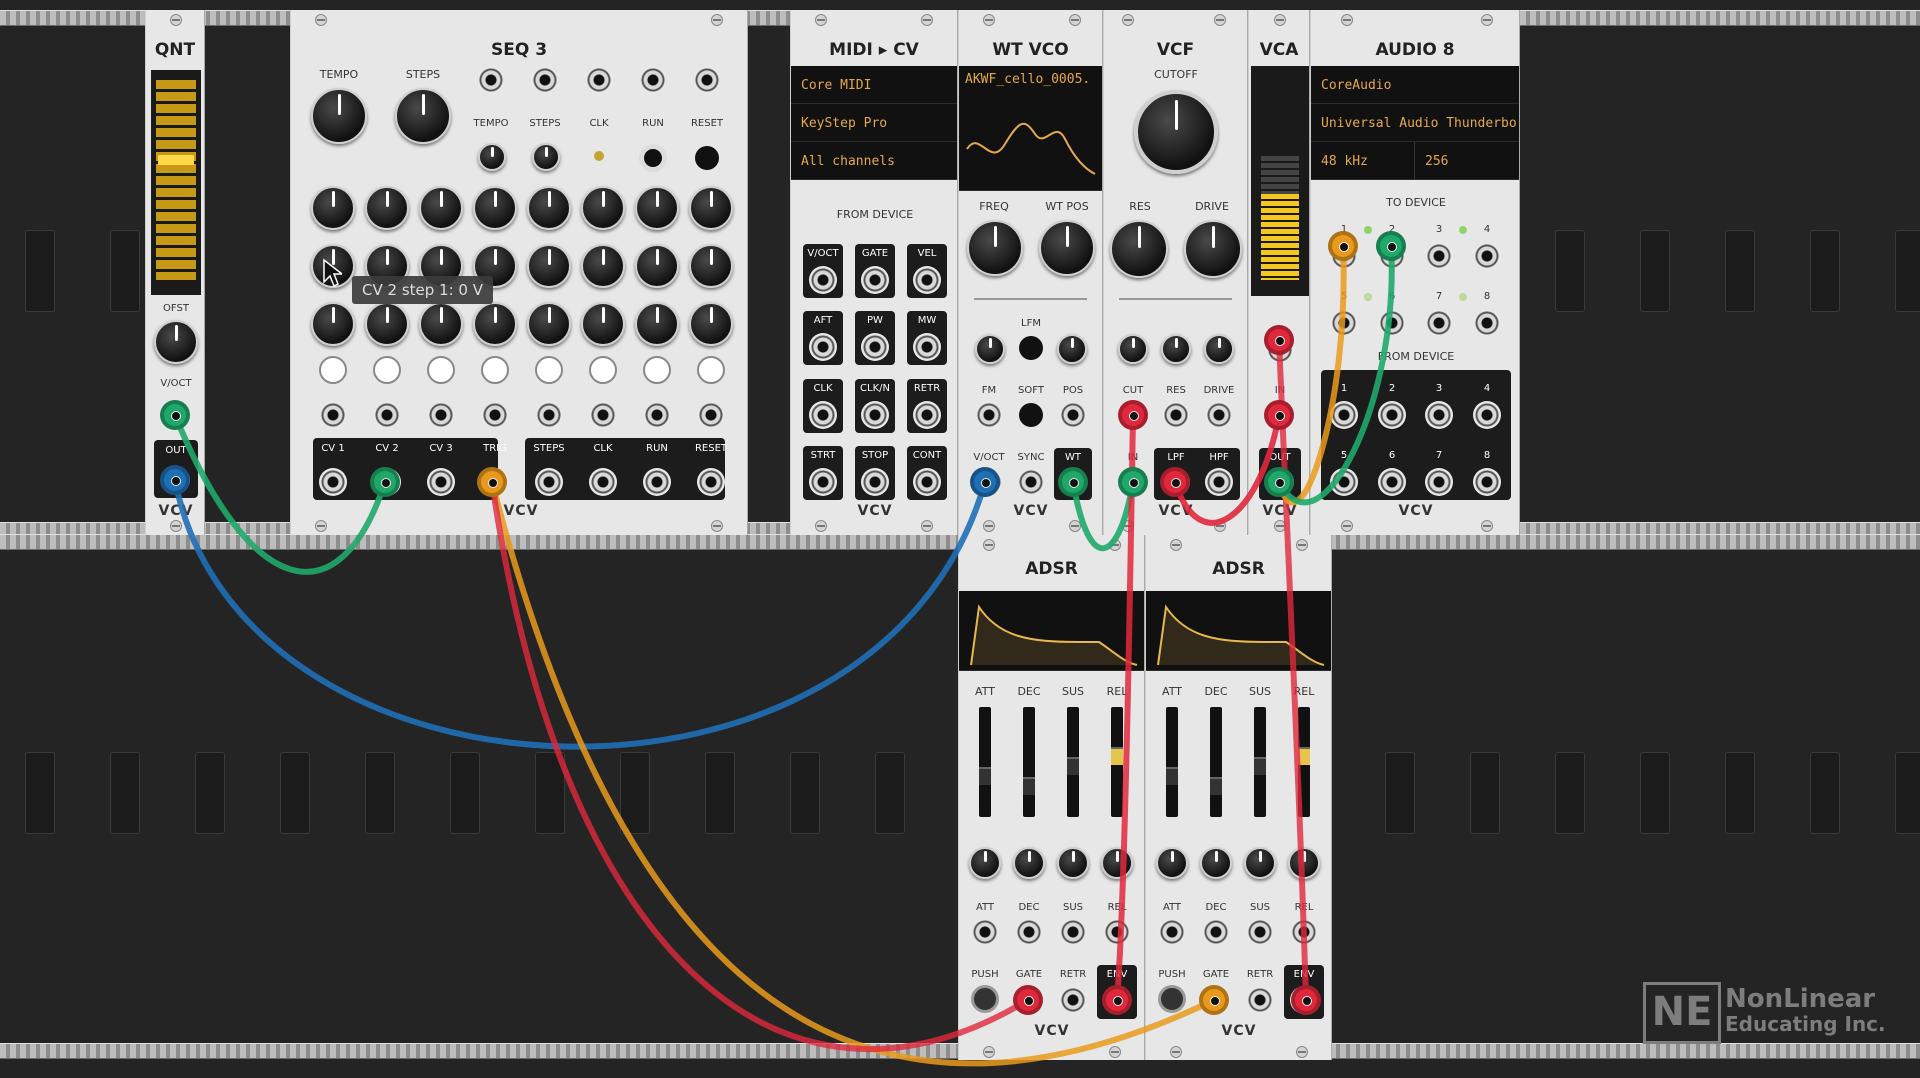 The height and width of the screenshot is (1078, 1920). What do you see at coordinates (1031, 348) in the screenshot?
I see `lfm-button` at bounding box center [1031, 348].